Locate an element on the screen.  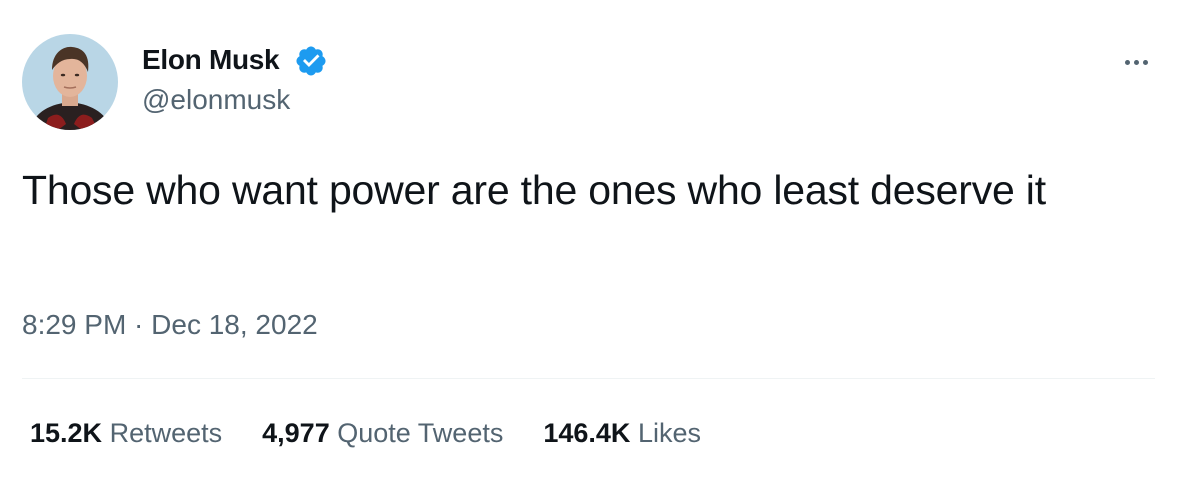
quote-tweets-stat: 4,977 Quote Tweets is located at coordinates (382, 433).